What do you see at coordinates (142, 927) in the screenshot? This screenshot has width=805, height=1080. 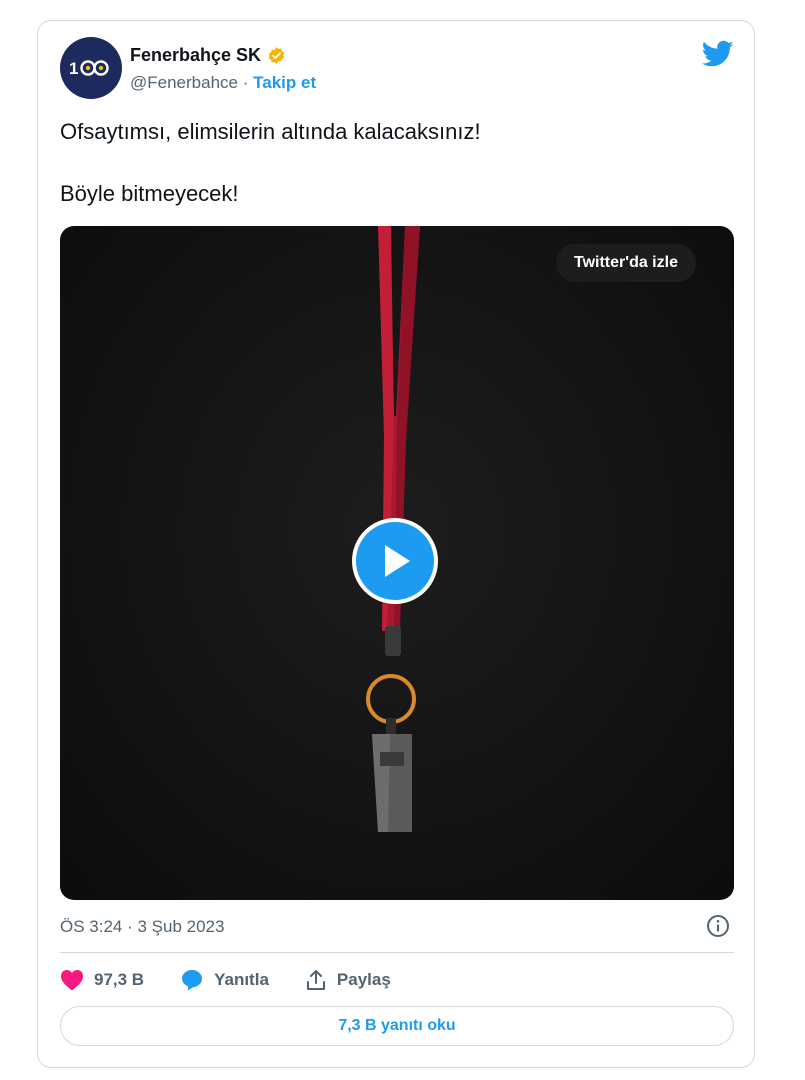 I see `tweet-timestamp: ÖS 3:24 · 3 Şub 2023` at bounding box center [142, 927].